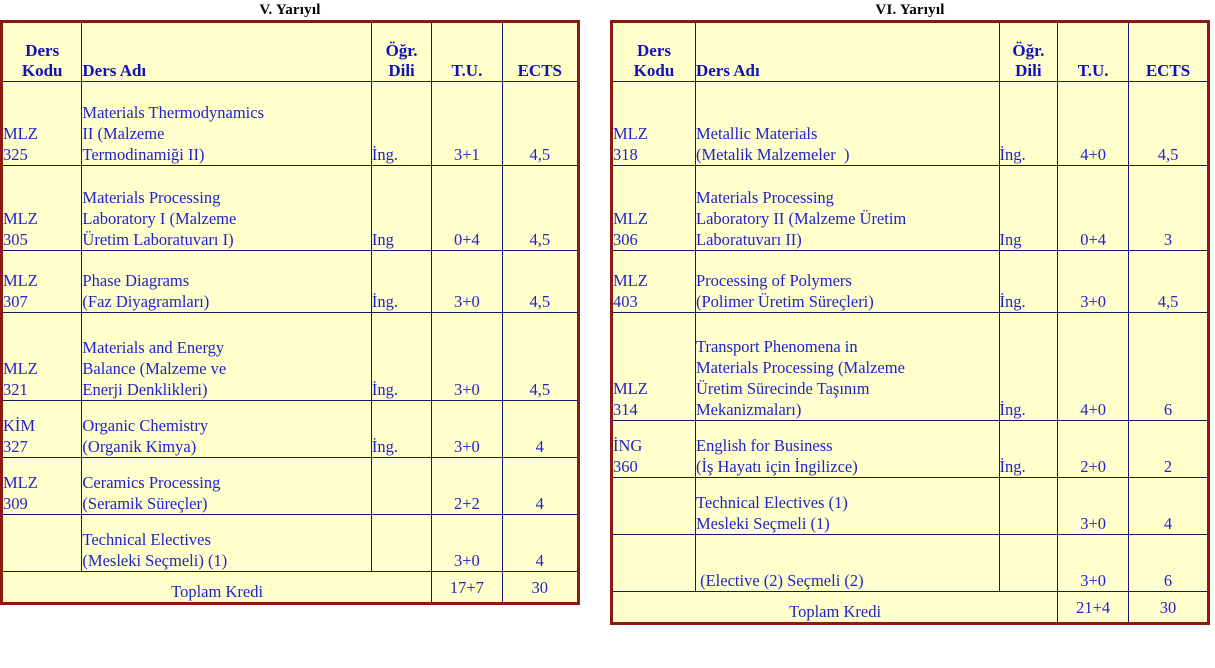 This screenshot has width=1215, height=668. What do you see at coordinates (15, 301) in the screenshot?
I see `code-line-2: 307` at bounding box center [15, 301].